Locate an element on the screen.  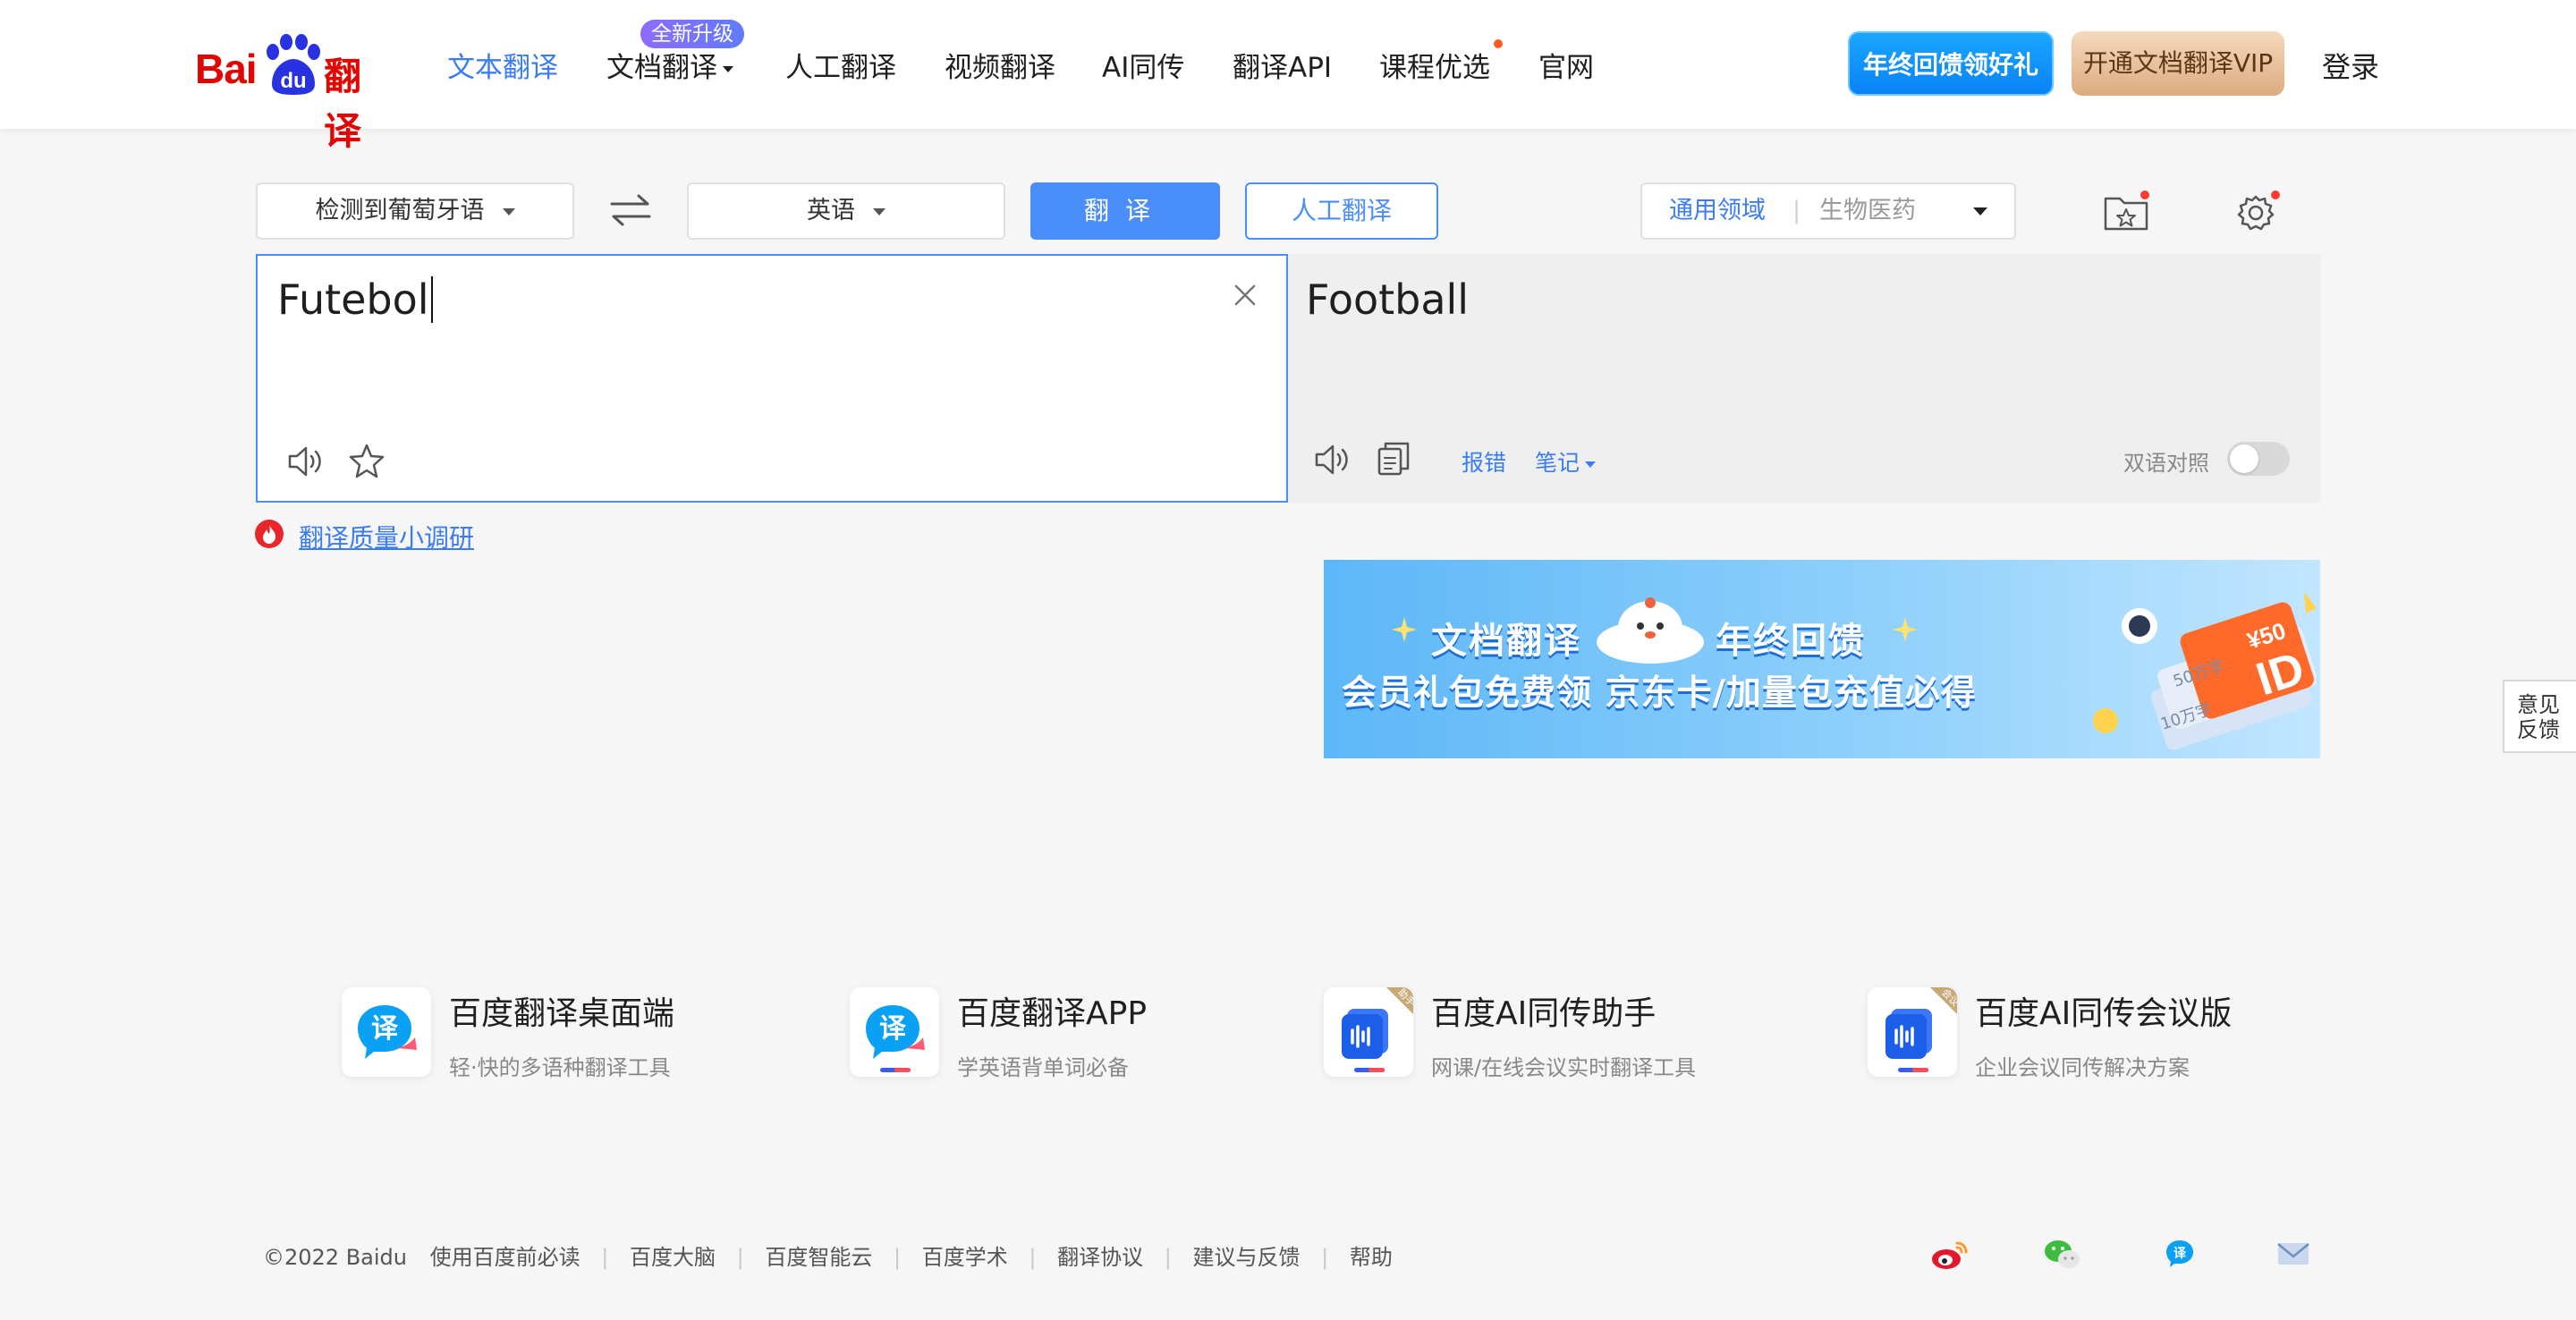
baidu-fanyi-logo: Bai du 翻译 is located at coordinates (296, 92).